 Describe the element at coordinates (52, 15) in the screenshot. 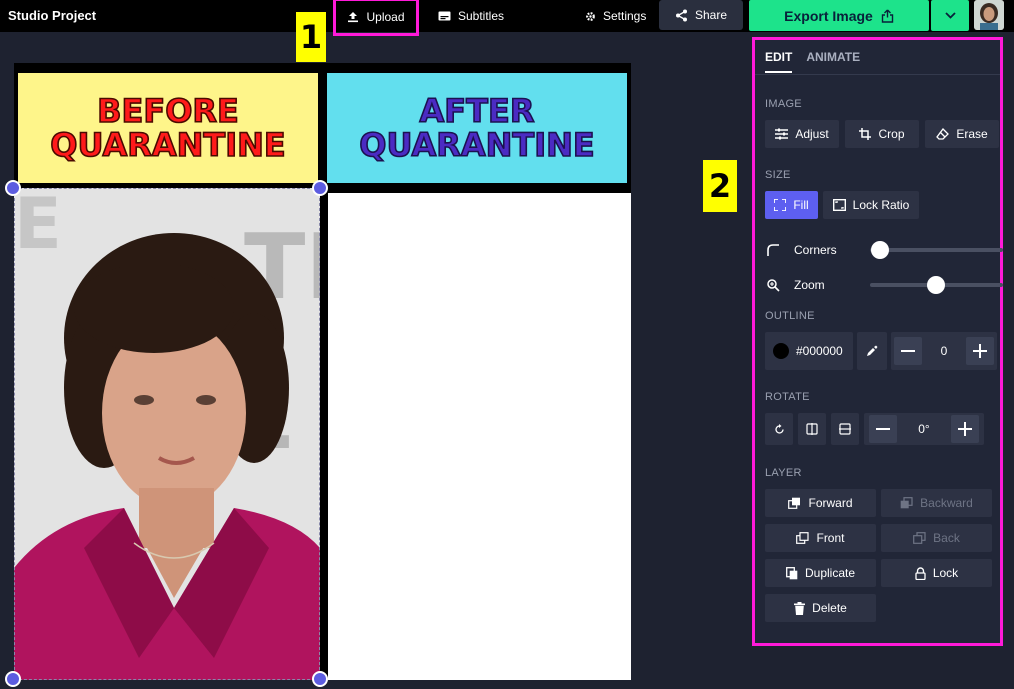

I see `project-title: Studio Project` at that location.